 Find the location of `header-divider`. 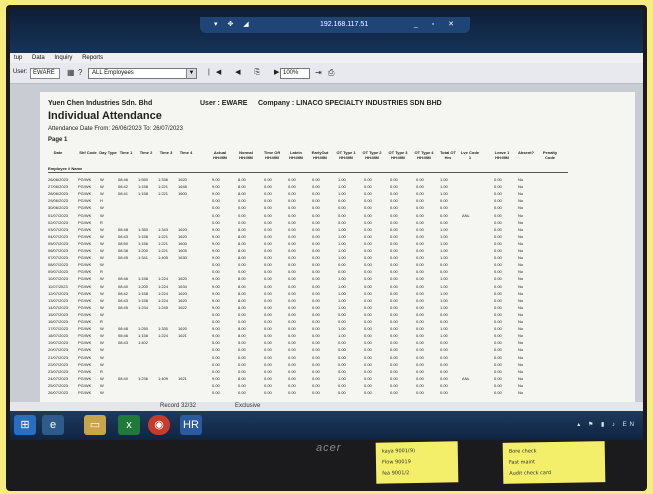

header-divider is located at coordinates (308, 172).